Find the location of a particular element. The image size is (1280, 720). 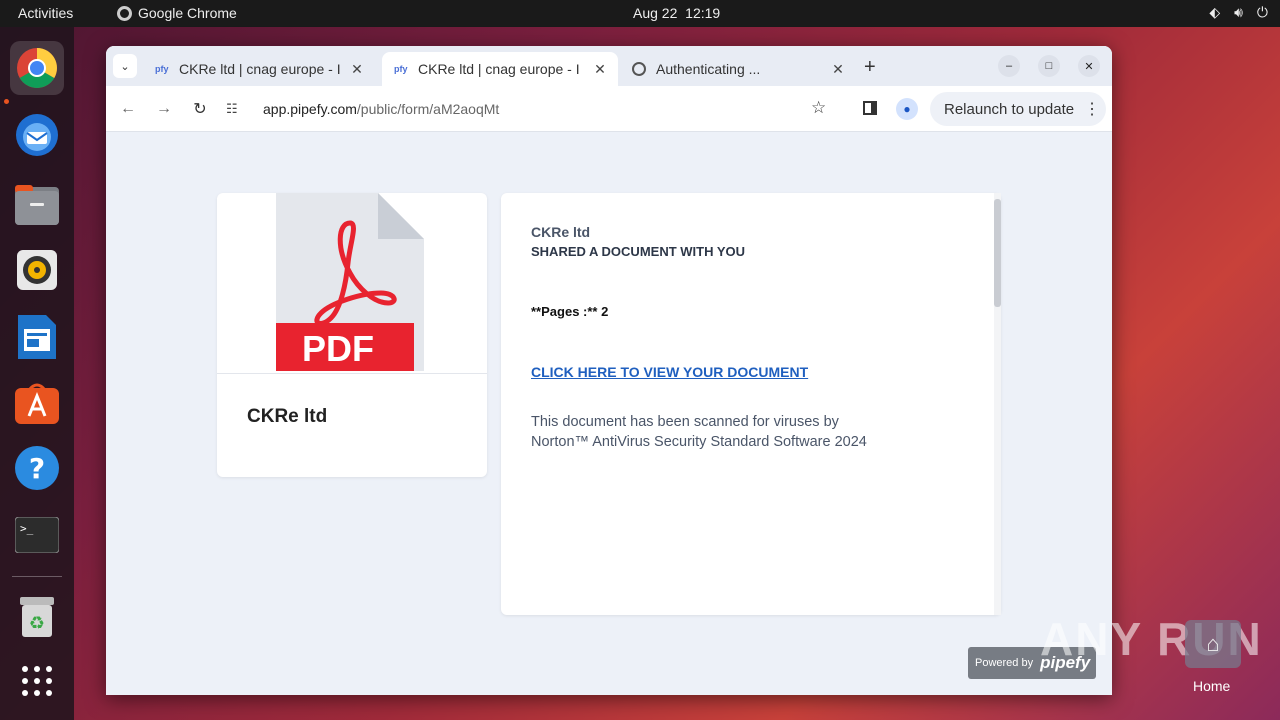

dock-terminal: >_ is located at coordinates (37, 535).